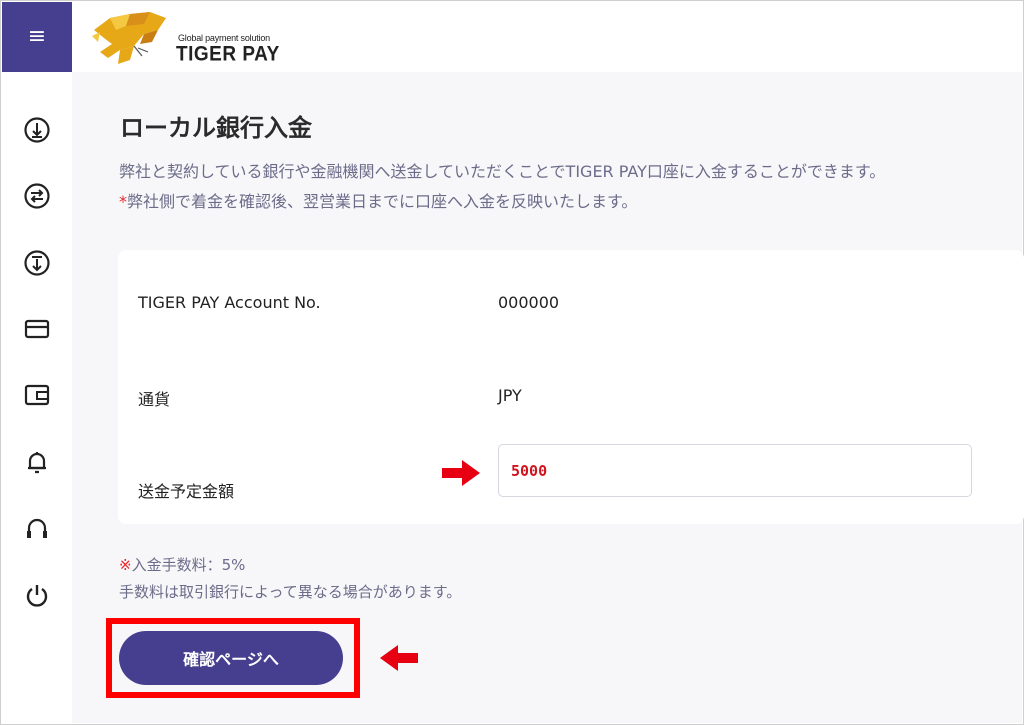 The width and height of the screenshot is (1024, 725). What do you see at coordinates (231, 658) in the screenshot?
I see `confirm-button: 確認ページへ` at bounding box center [231, 658].